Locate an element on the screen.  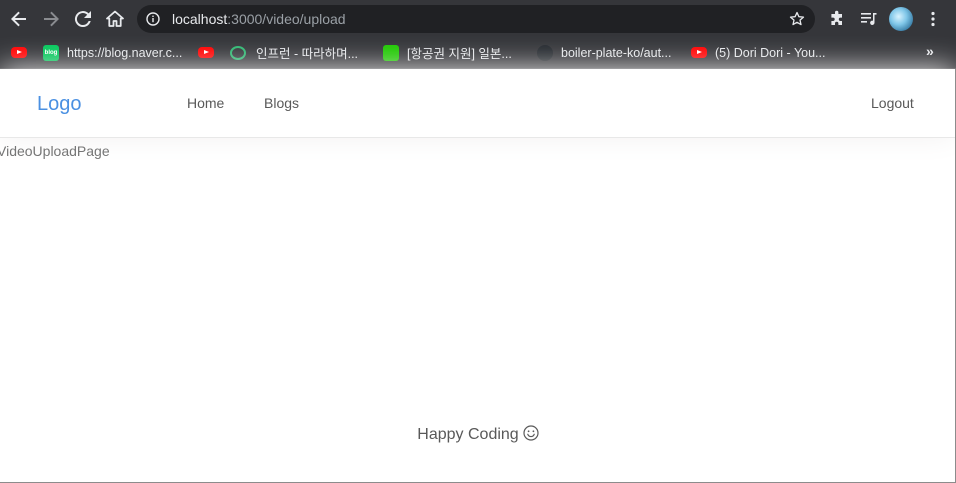
logout-link: Logout is located at coordinates (892, 103).